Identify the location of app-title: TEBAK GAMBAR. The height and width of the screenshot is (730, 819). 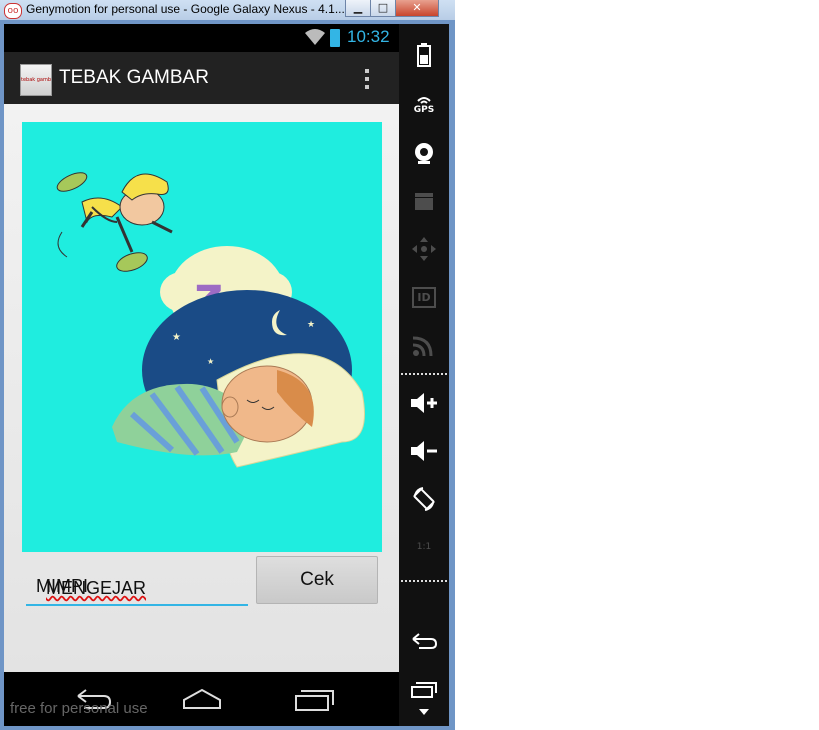
(134, 77).